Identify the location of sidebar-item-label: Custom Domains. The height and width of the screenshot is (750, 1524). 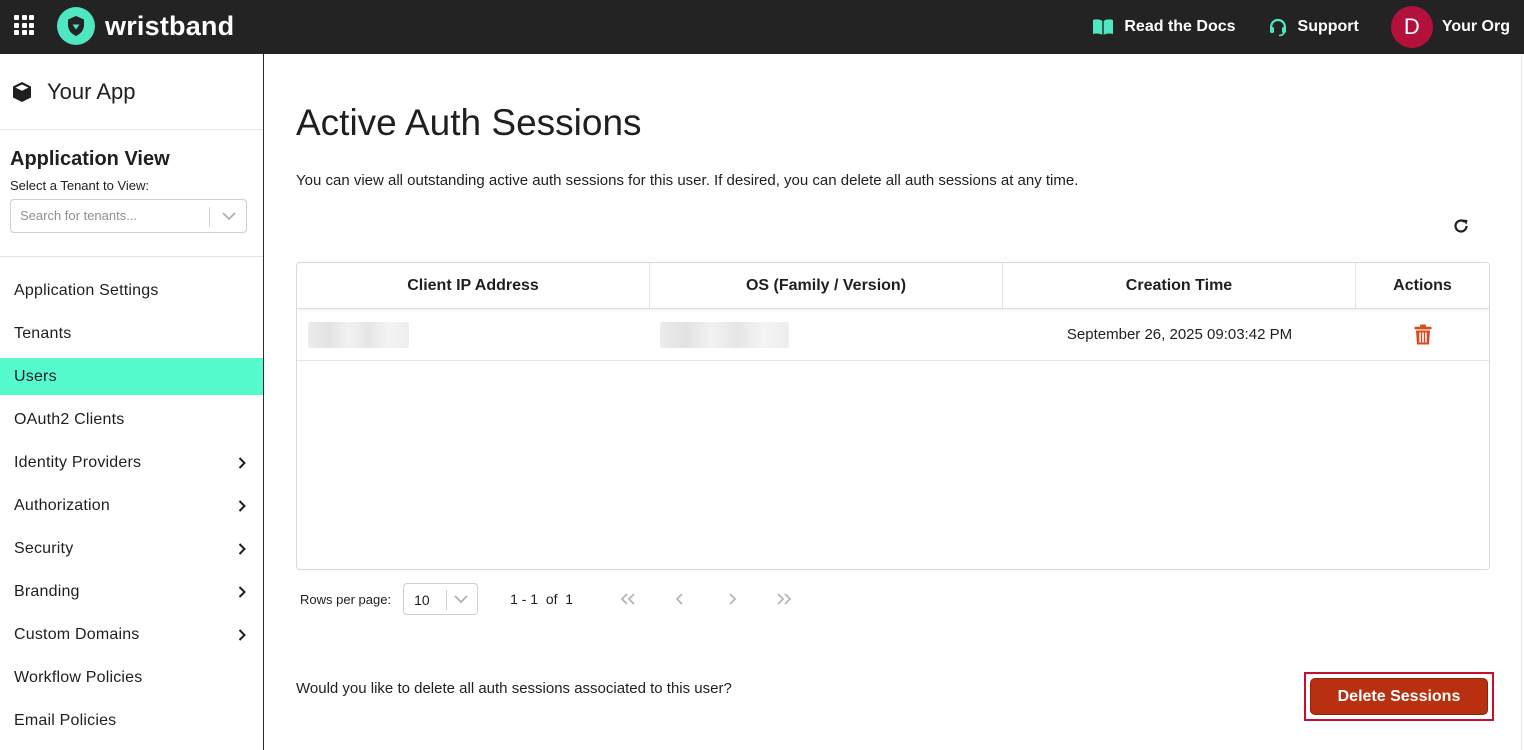
(77, 634).